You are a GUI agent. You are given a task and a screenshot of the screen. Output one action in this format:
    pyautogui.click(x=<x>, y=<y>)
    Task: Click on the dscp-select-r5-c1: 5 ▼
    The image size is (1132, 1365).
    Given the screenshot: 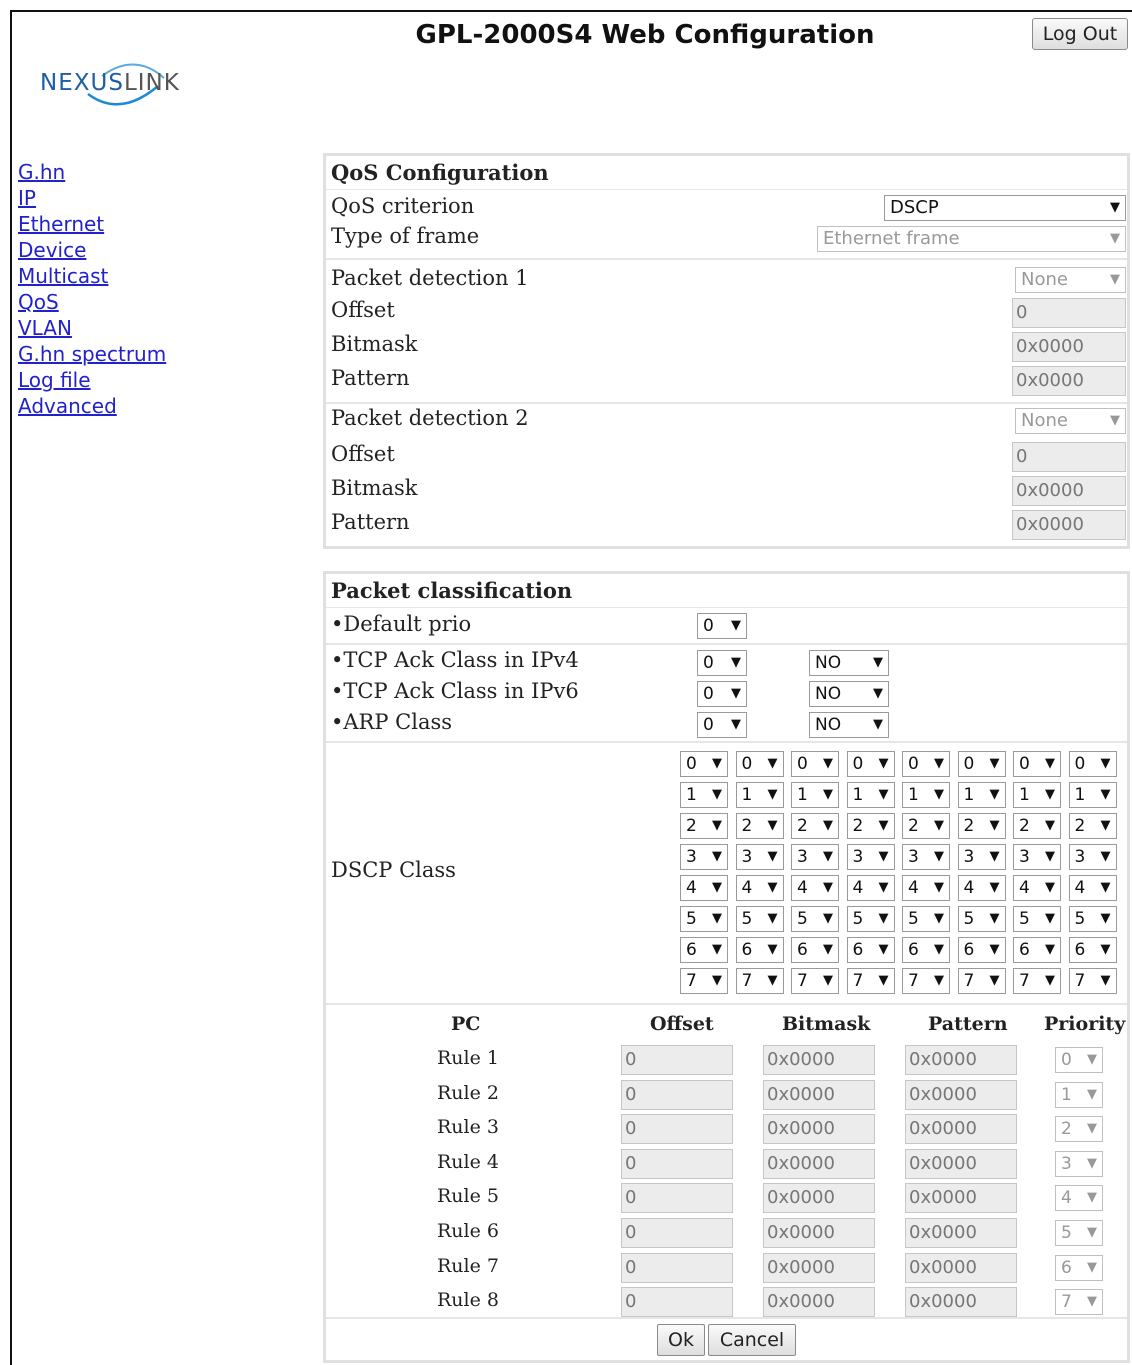 What is the action you would take?
    pyautogui.click(x=759, y=919)
    